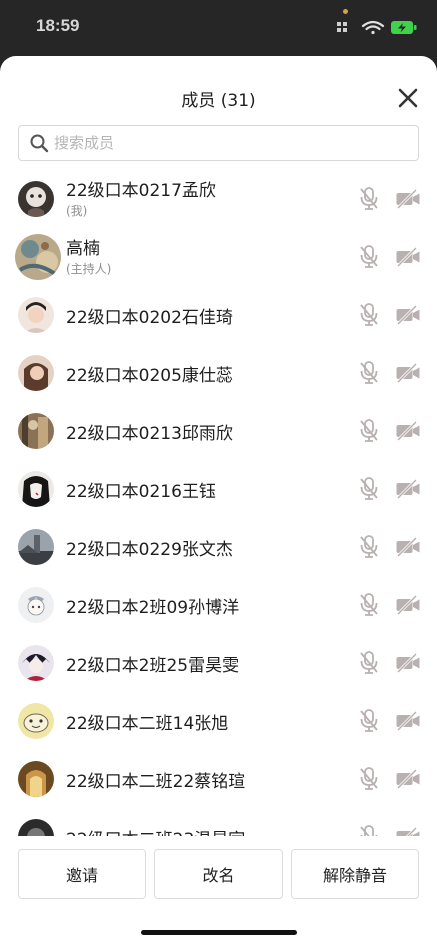  I want to click on home-indicator, so click(219, 932).